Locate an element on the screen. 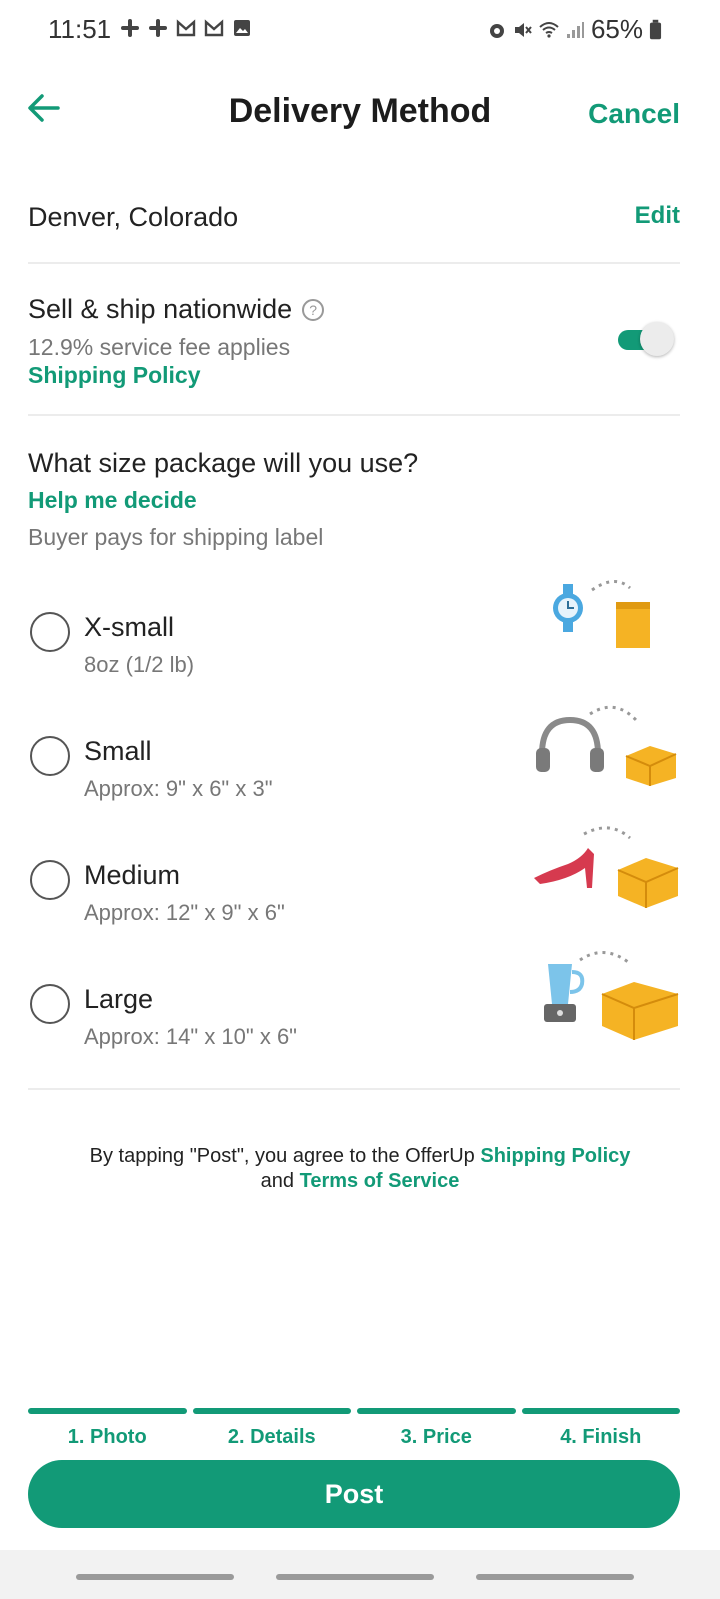 This screenshot has height=1599, width=720. signal-icon is located at coordinates (575, 29).